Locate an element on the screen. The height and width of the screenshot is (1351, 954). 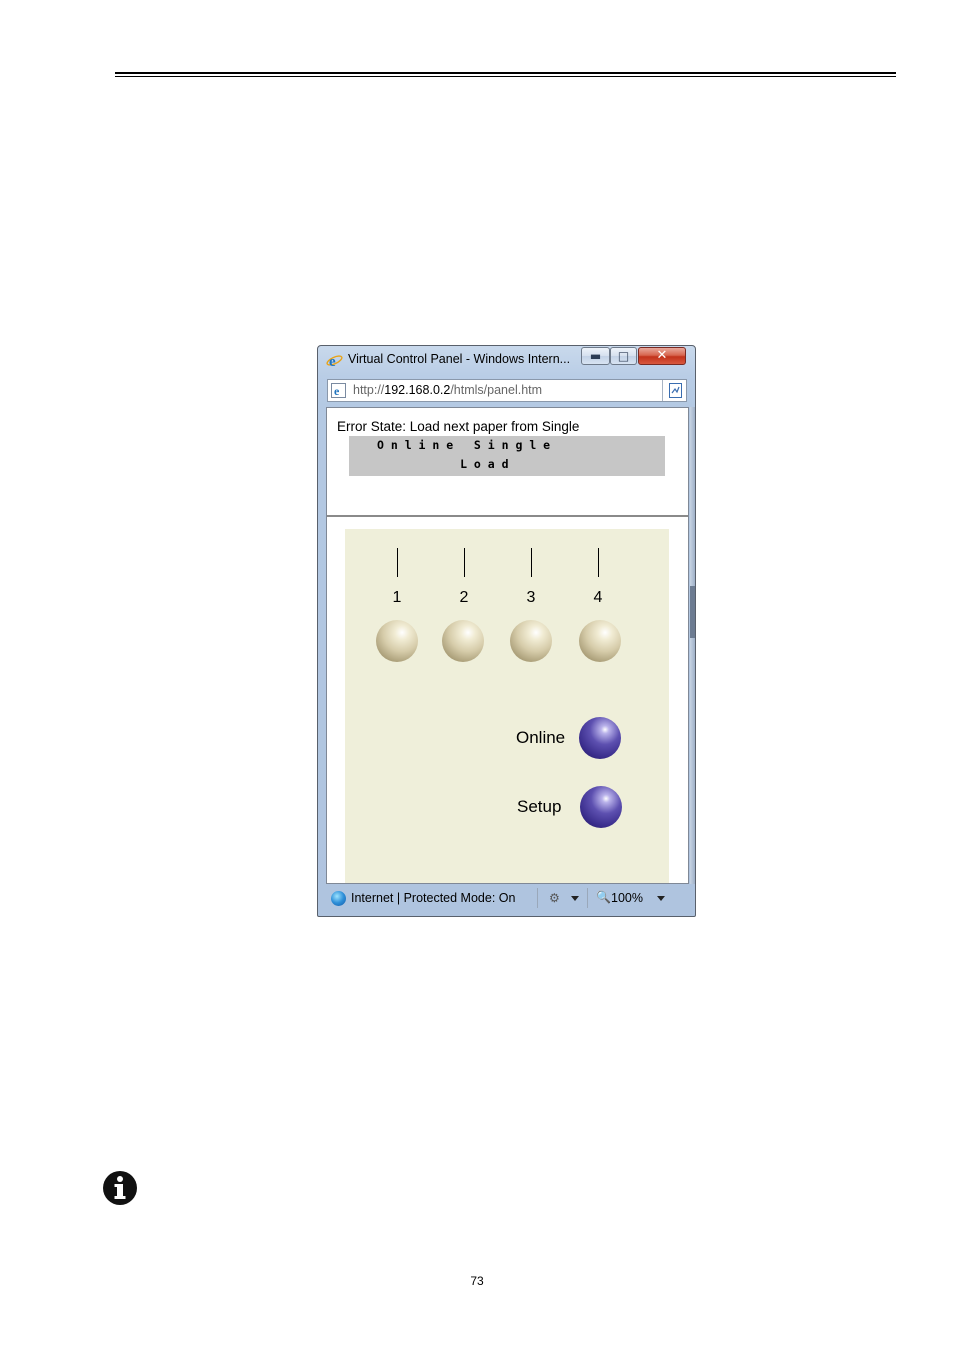
close-button: ✕ is located at coordinates (662, 356).